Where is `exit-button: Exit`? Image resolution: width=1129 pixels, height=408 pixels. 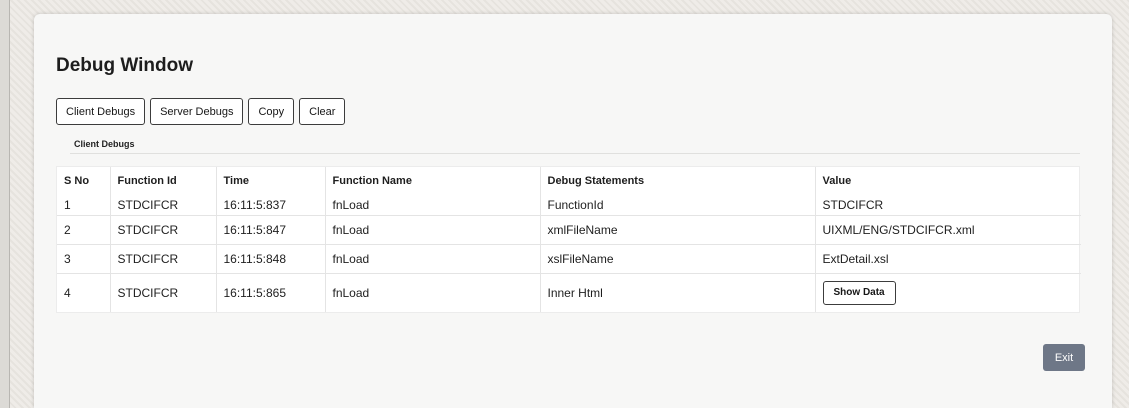 exit-button: Exit is located at coordinates (1064, 357).